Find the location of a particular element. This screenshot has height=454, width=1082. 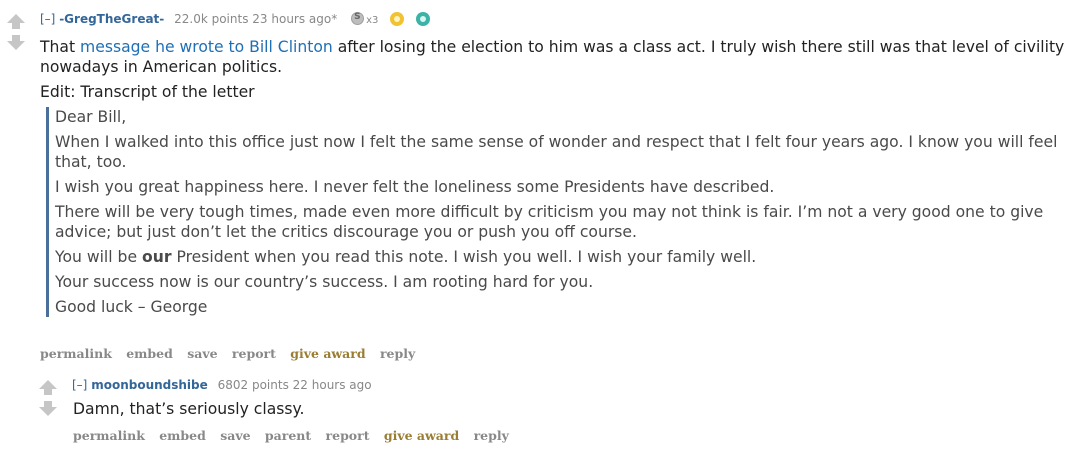

gold-award-icon is located at coordinates (397, 19).